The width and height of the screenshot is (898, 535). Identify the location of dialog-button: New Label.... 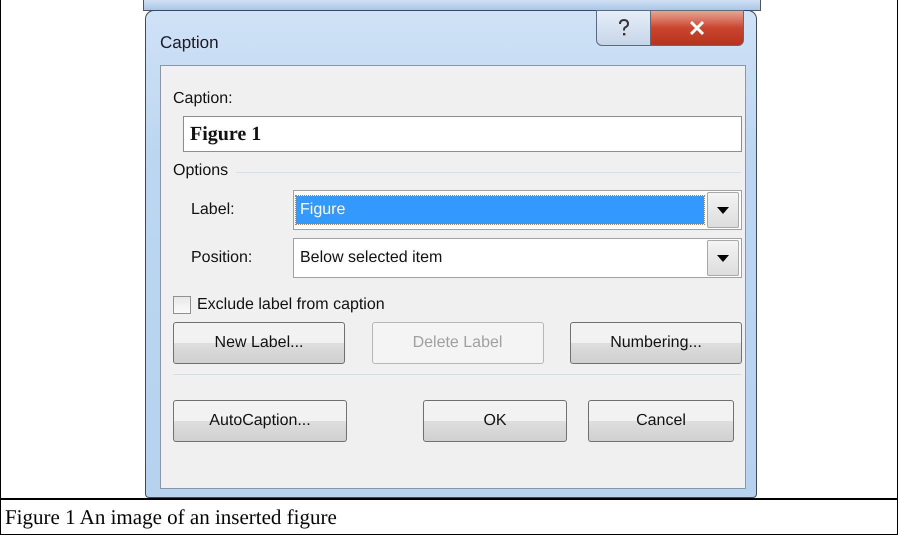
(259, 343).